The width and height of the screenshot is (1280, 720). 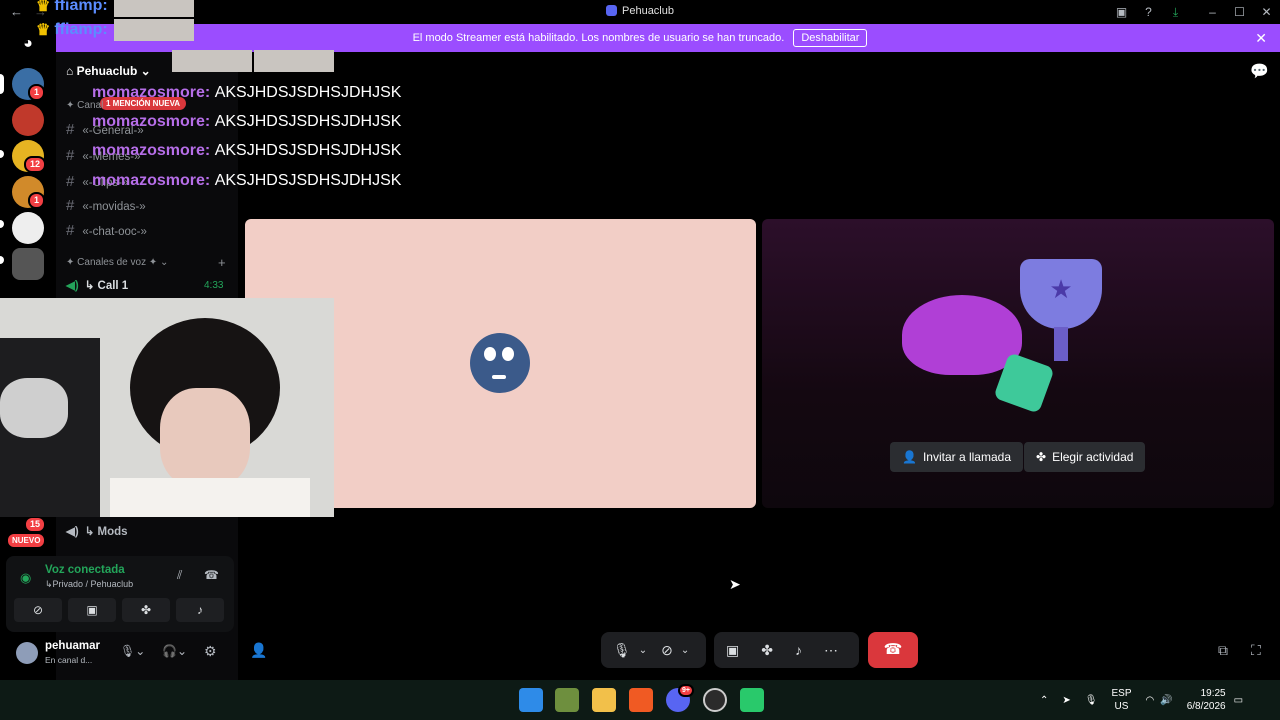 What do you see at coordinates (97, 285) in the screenshot?
I see `voice-channel-call1: ◀) ↳ Call 1` at bounding box center [97, 285].